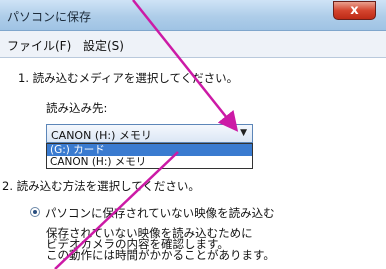 The width and height of the screenshot is (386, 269). What do you see at coordinates (35, 212) in the screenshot?
I see `import-unsaved-radio` at bounding box center [35, 212].